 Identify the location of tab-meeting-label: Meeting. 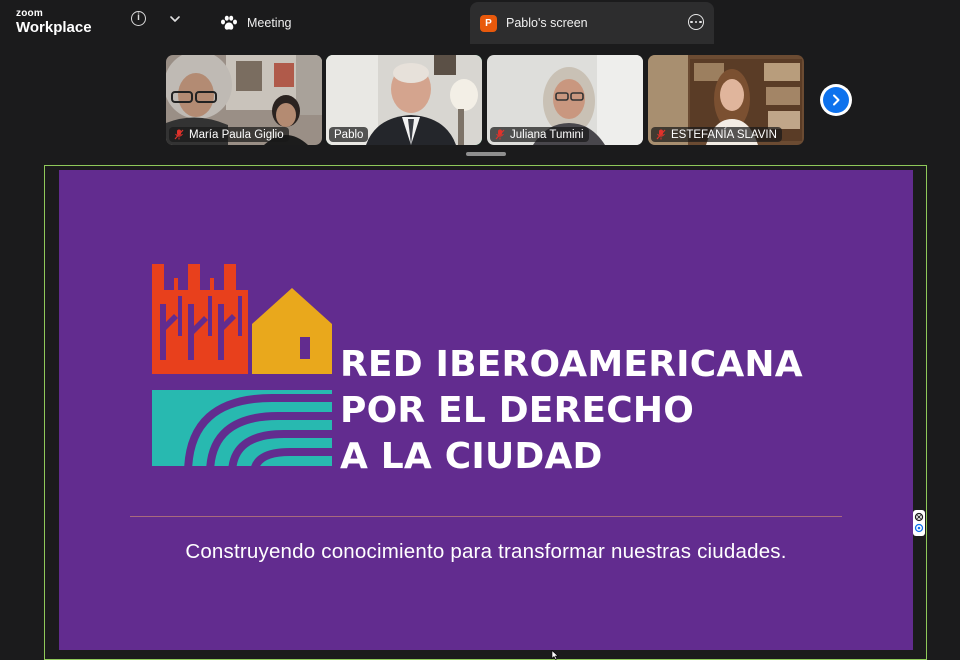
(269, 23).